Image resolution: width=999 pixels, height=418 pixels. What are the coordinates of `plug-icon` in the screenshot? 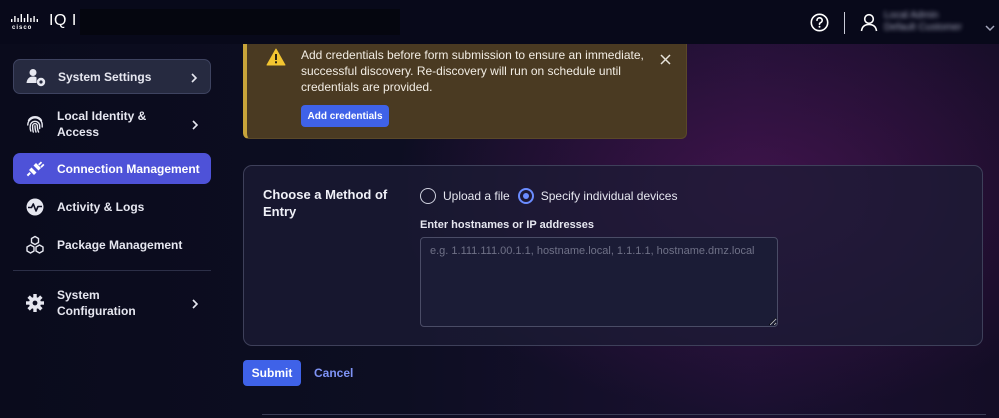 It's located at (35, 169).